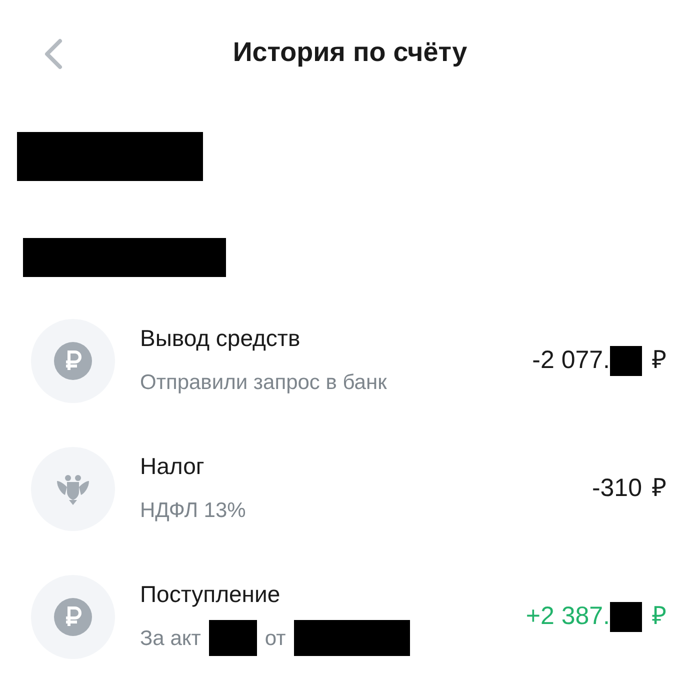  I want to click on amount: +2 387., so click(568, 616).